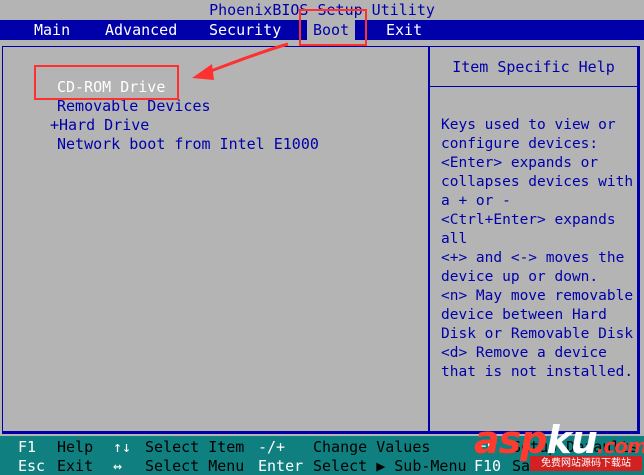  What do you see at coordinates (188, 144) in the screenshot?
I see `boot-item-network: Network boot from Intel E1000` at bounding box center [188, 144].